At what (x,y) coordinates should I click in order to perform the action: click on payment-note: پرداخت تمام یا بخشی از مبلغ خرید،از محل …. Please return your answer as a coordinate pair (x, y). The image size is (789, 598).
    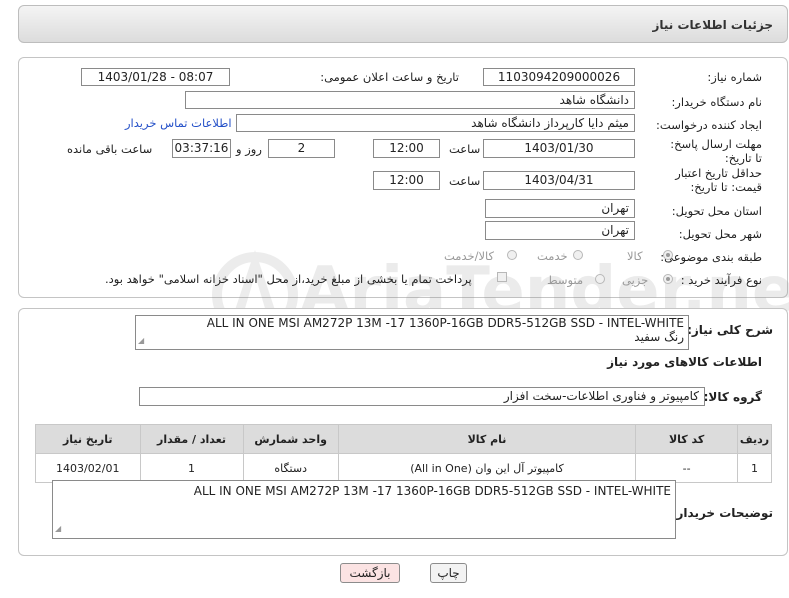
    Looking at the image, I should click on (288, 279).